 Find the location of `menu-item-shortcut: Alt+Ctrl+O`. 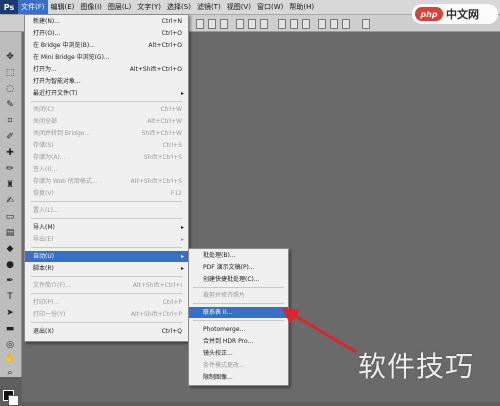

menu-item-shortcut: Alt+Ctrl+O is located at coordinates (165, 45).